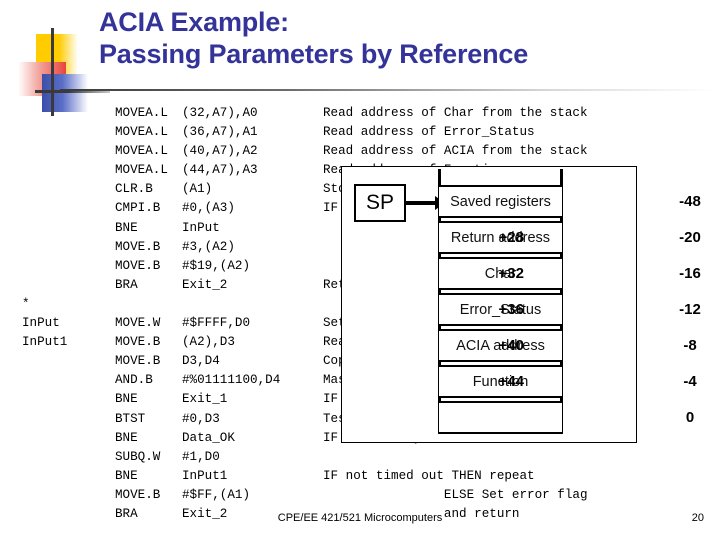 This screenshot has width=720, height=540. What do you see at coordinates (52, 72) in the screenshot?
I see `logo-vertical-bar` at bounding box center [52, 72].